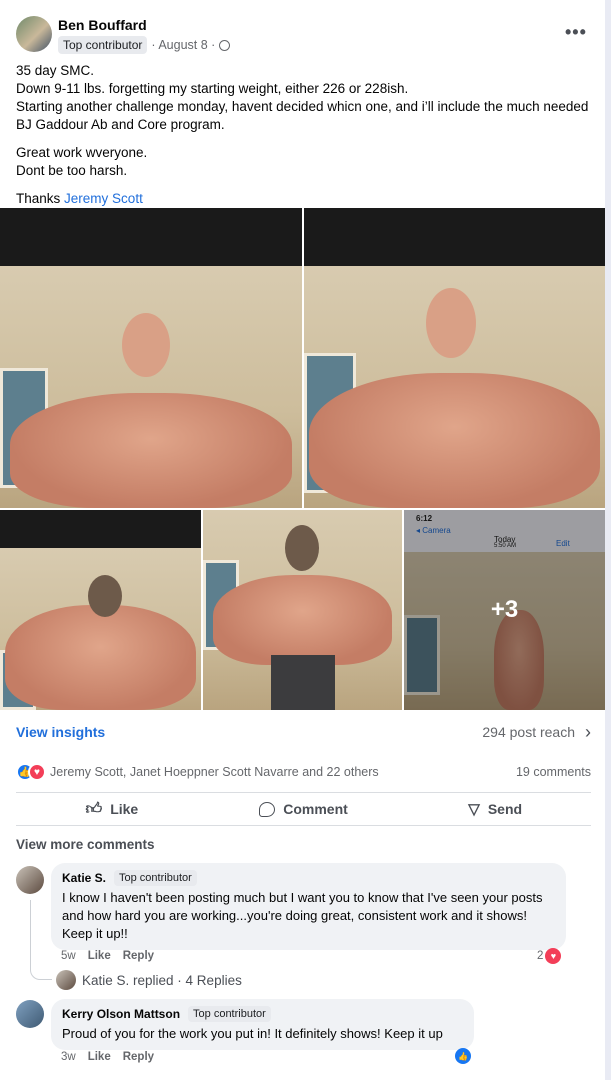  I want to click on comment-age: 3w, so click(68, 1057).